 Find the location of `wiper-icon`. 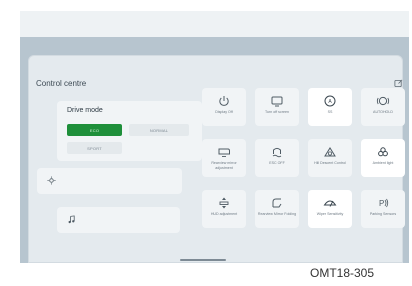

wiper-icon is located at coordinates (330, 203).